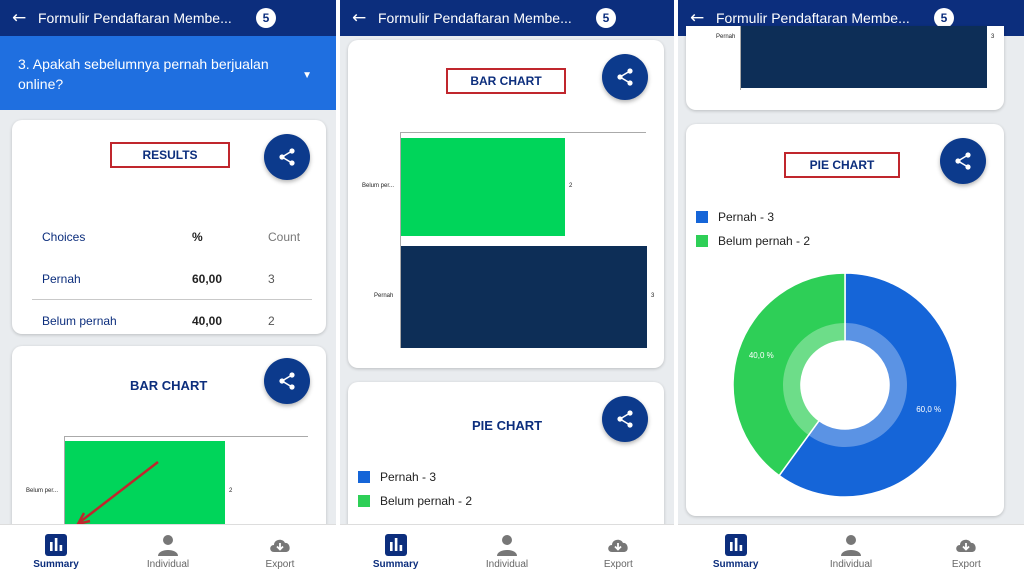 The image size is (1024, 578). What do you see at coordinates (207, 321) in the screenshot?
I see `choice-percent: 40,00` at bounding box center [207, 321].